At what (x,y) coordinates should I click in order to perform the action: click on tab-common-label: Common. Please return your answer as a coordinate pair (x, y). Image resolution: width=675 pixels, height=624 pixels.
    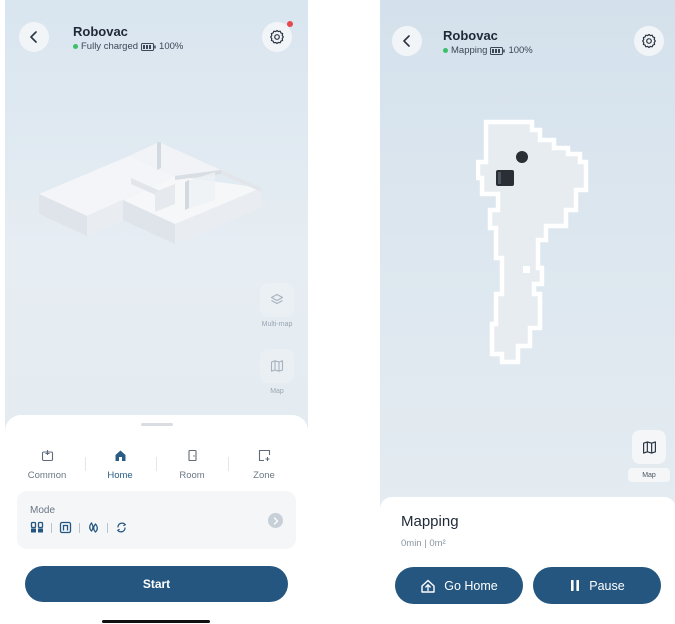
    Looking at the image, I should click on (47, 475).